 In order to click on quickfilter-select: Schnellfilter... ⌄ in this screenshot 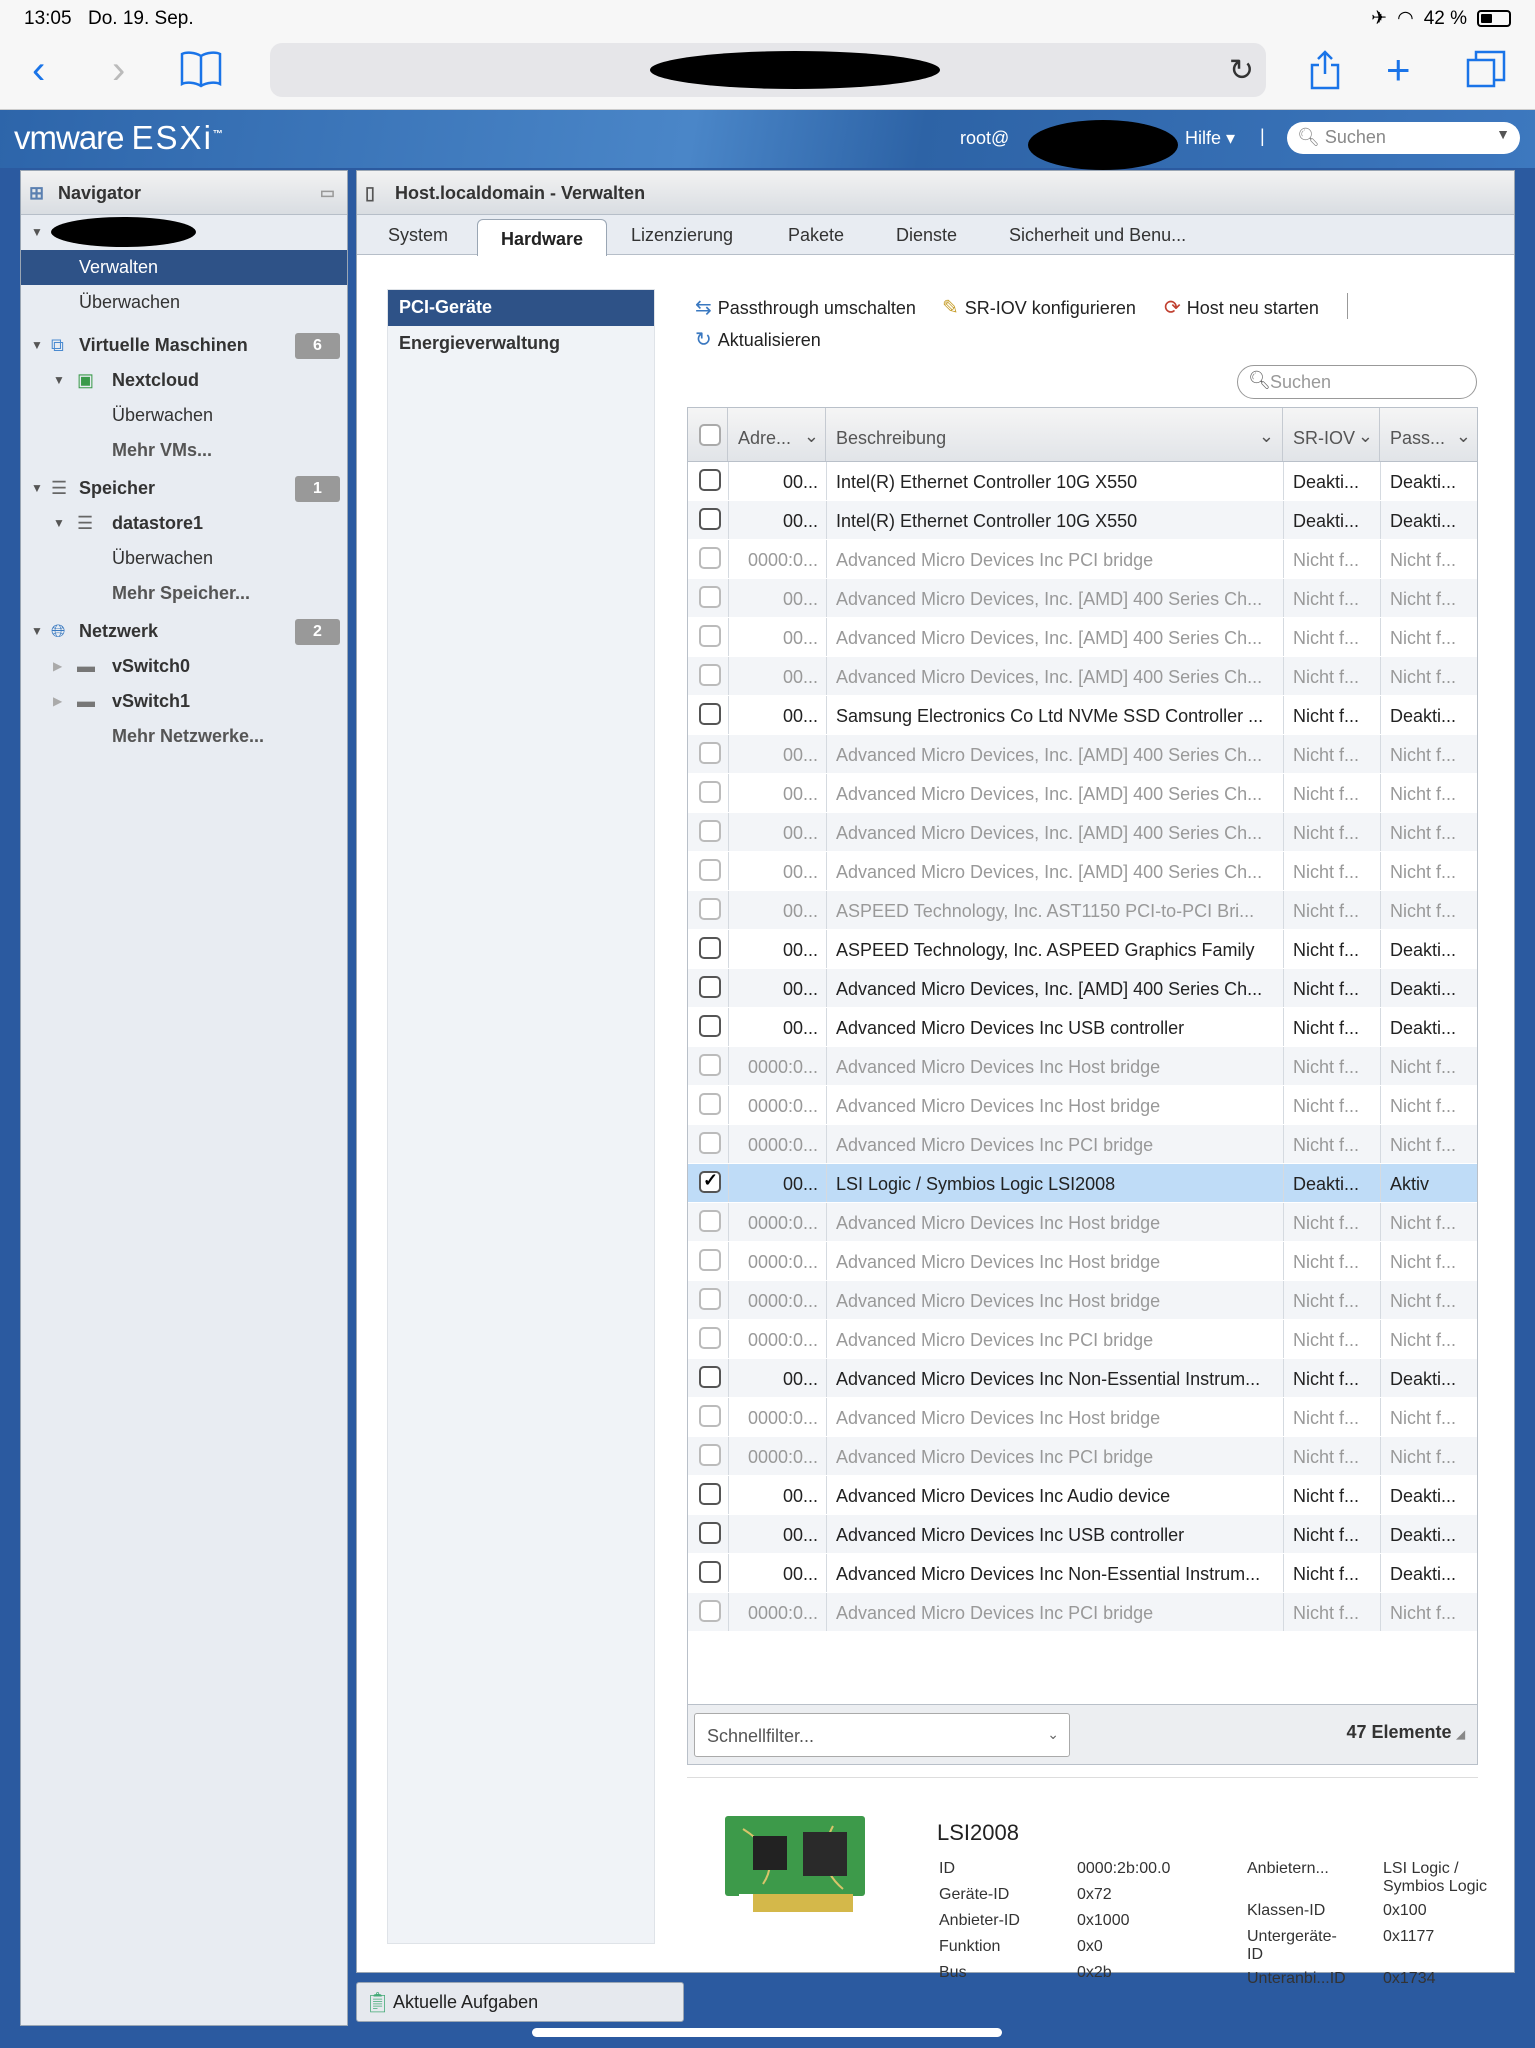, I will do `click(882, 1735)`.